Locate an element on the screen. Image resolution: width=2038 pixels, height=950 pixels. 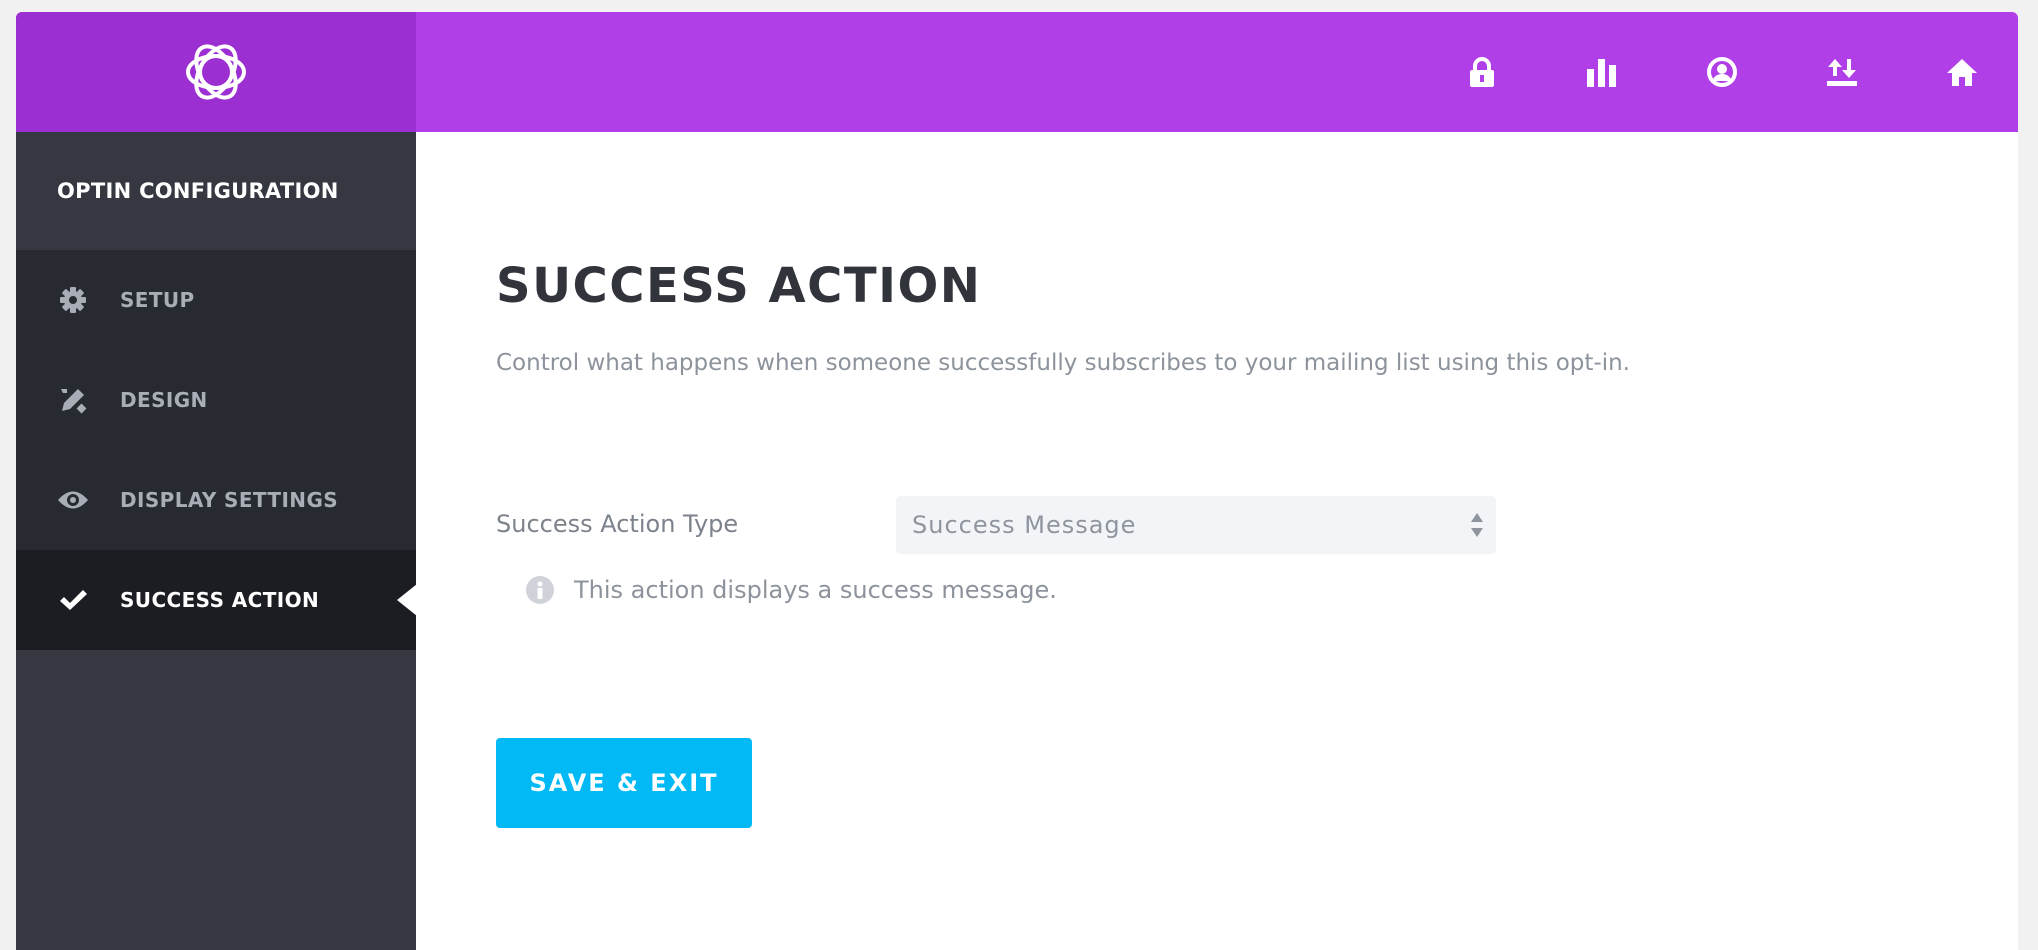
info-icon is located at coordinates (540, 590).